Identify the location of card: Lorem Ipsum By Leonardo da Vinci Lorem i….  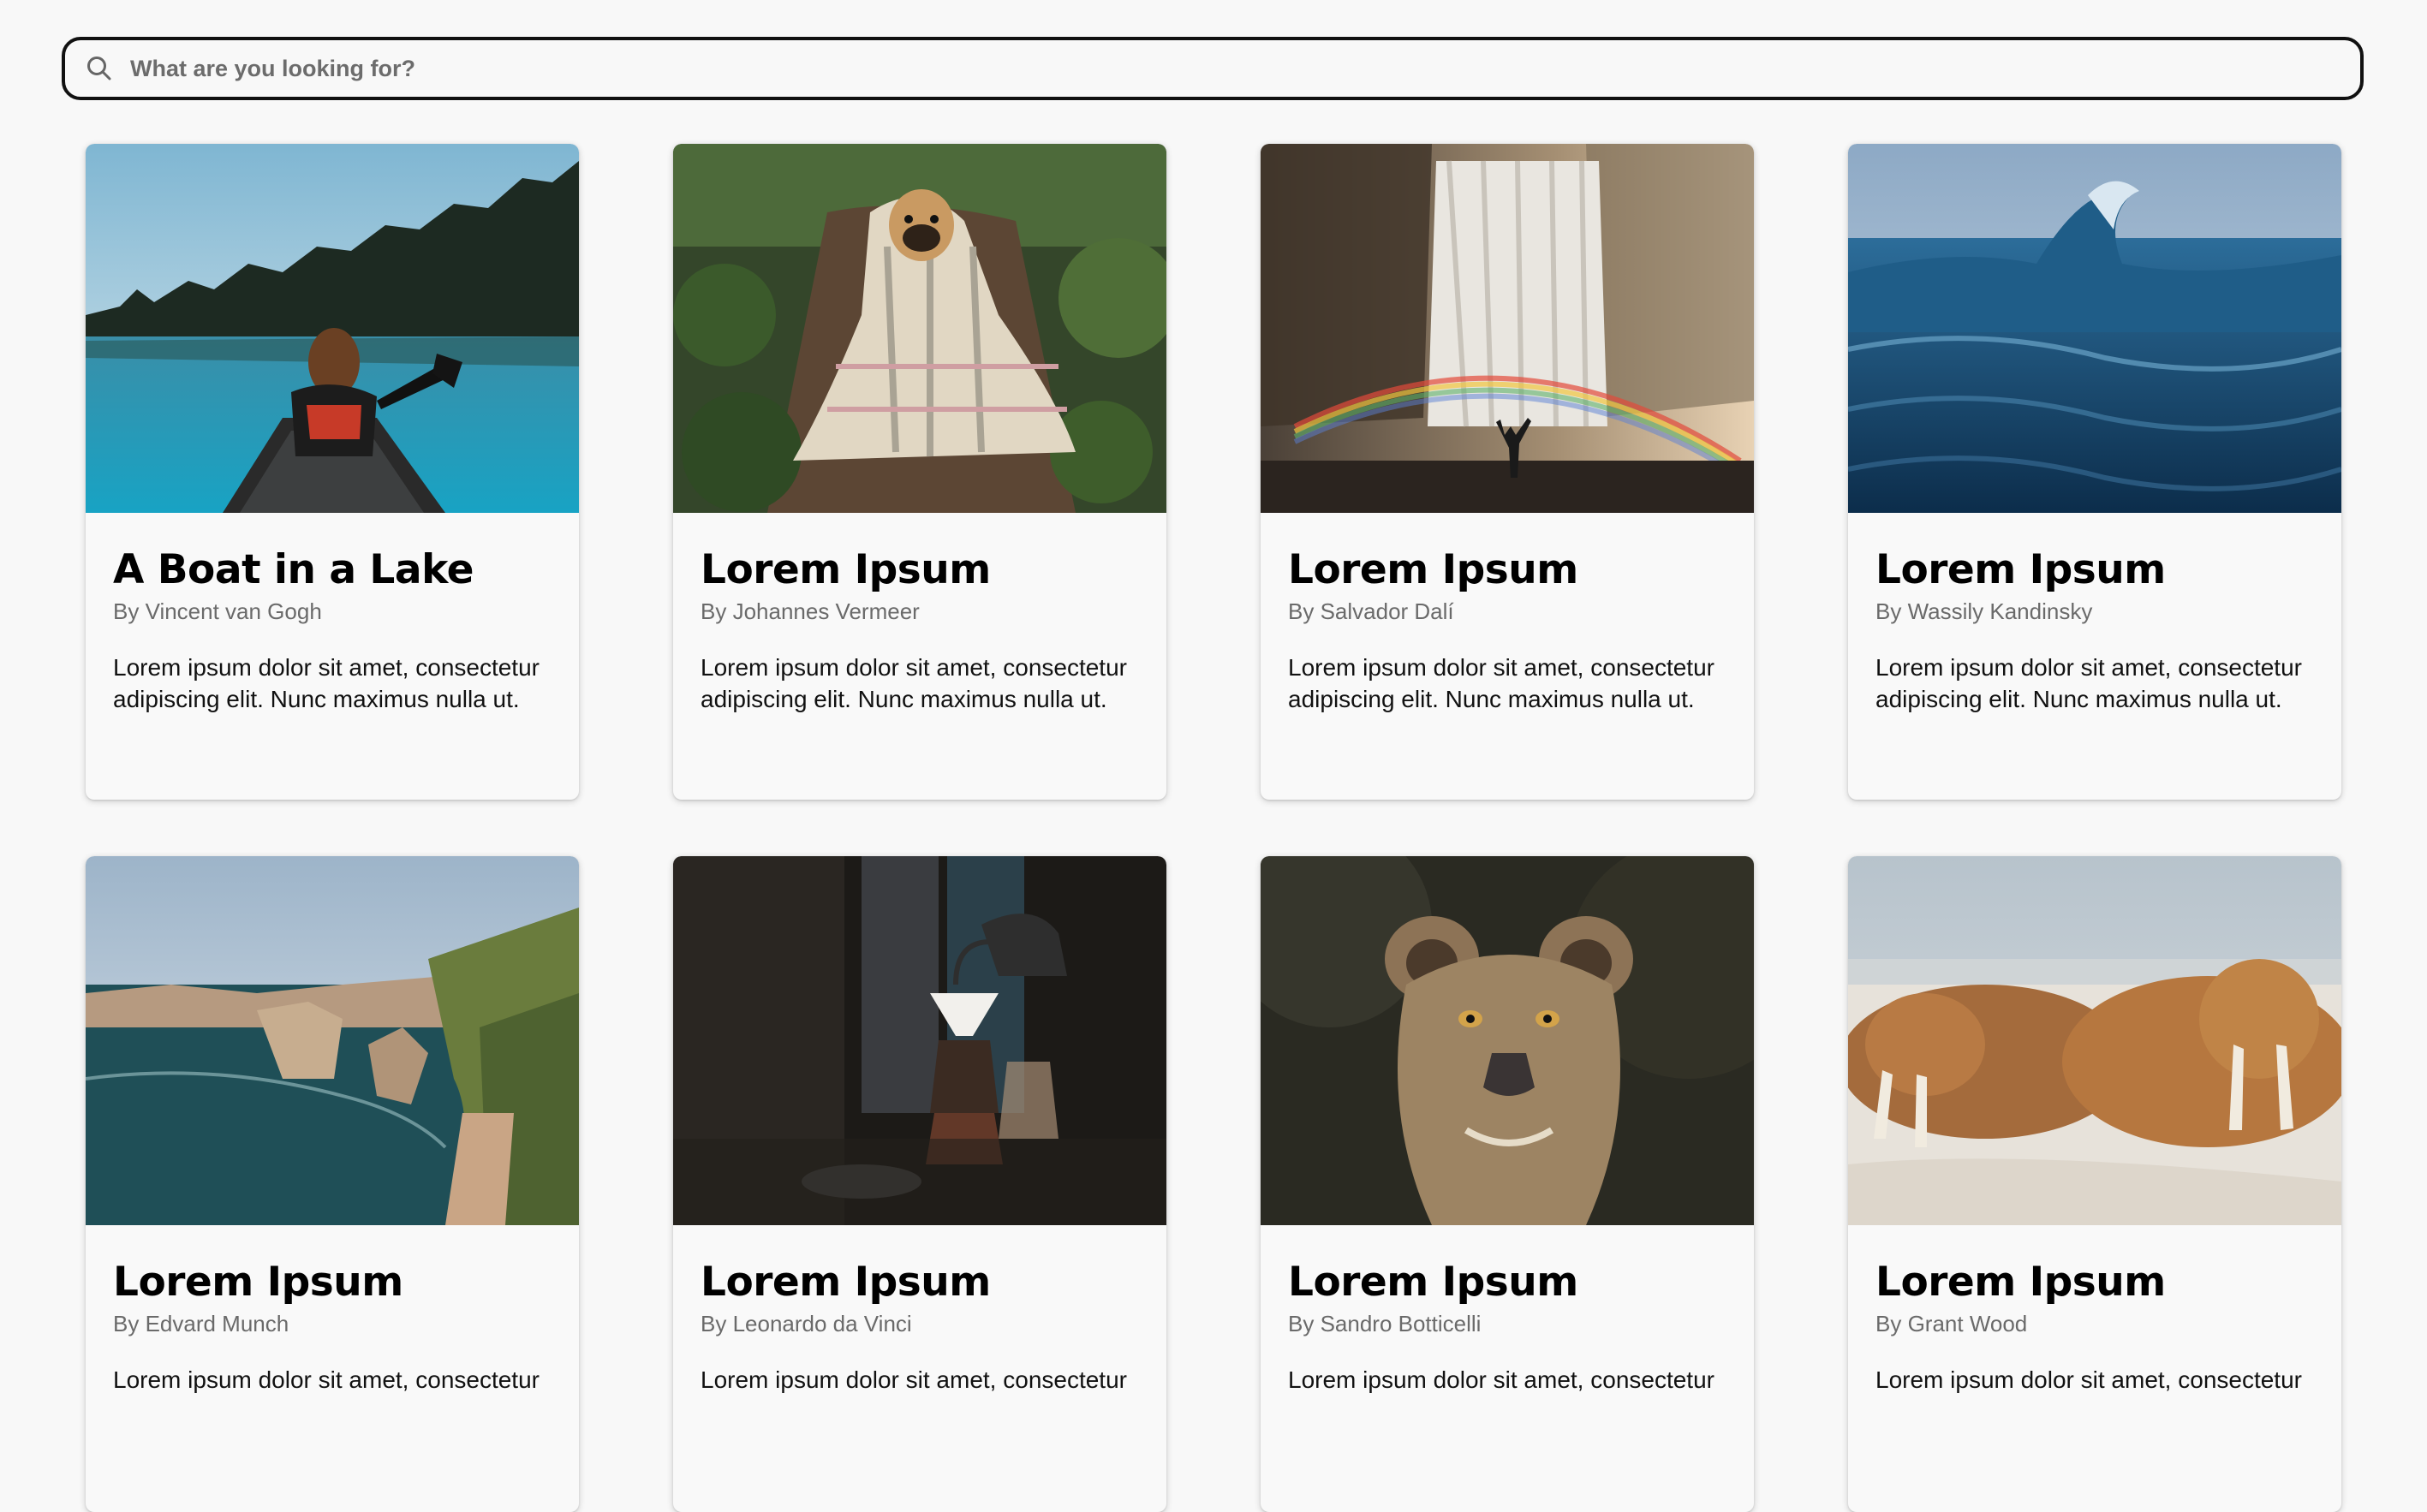
(919, 1184).